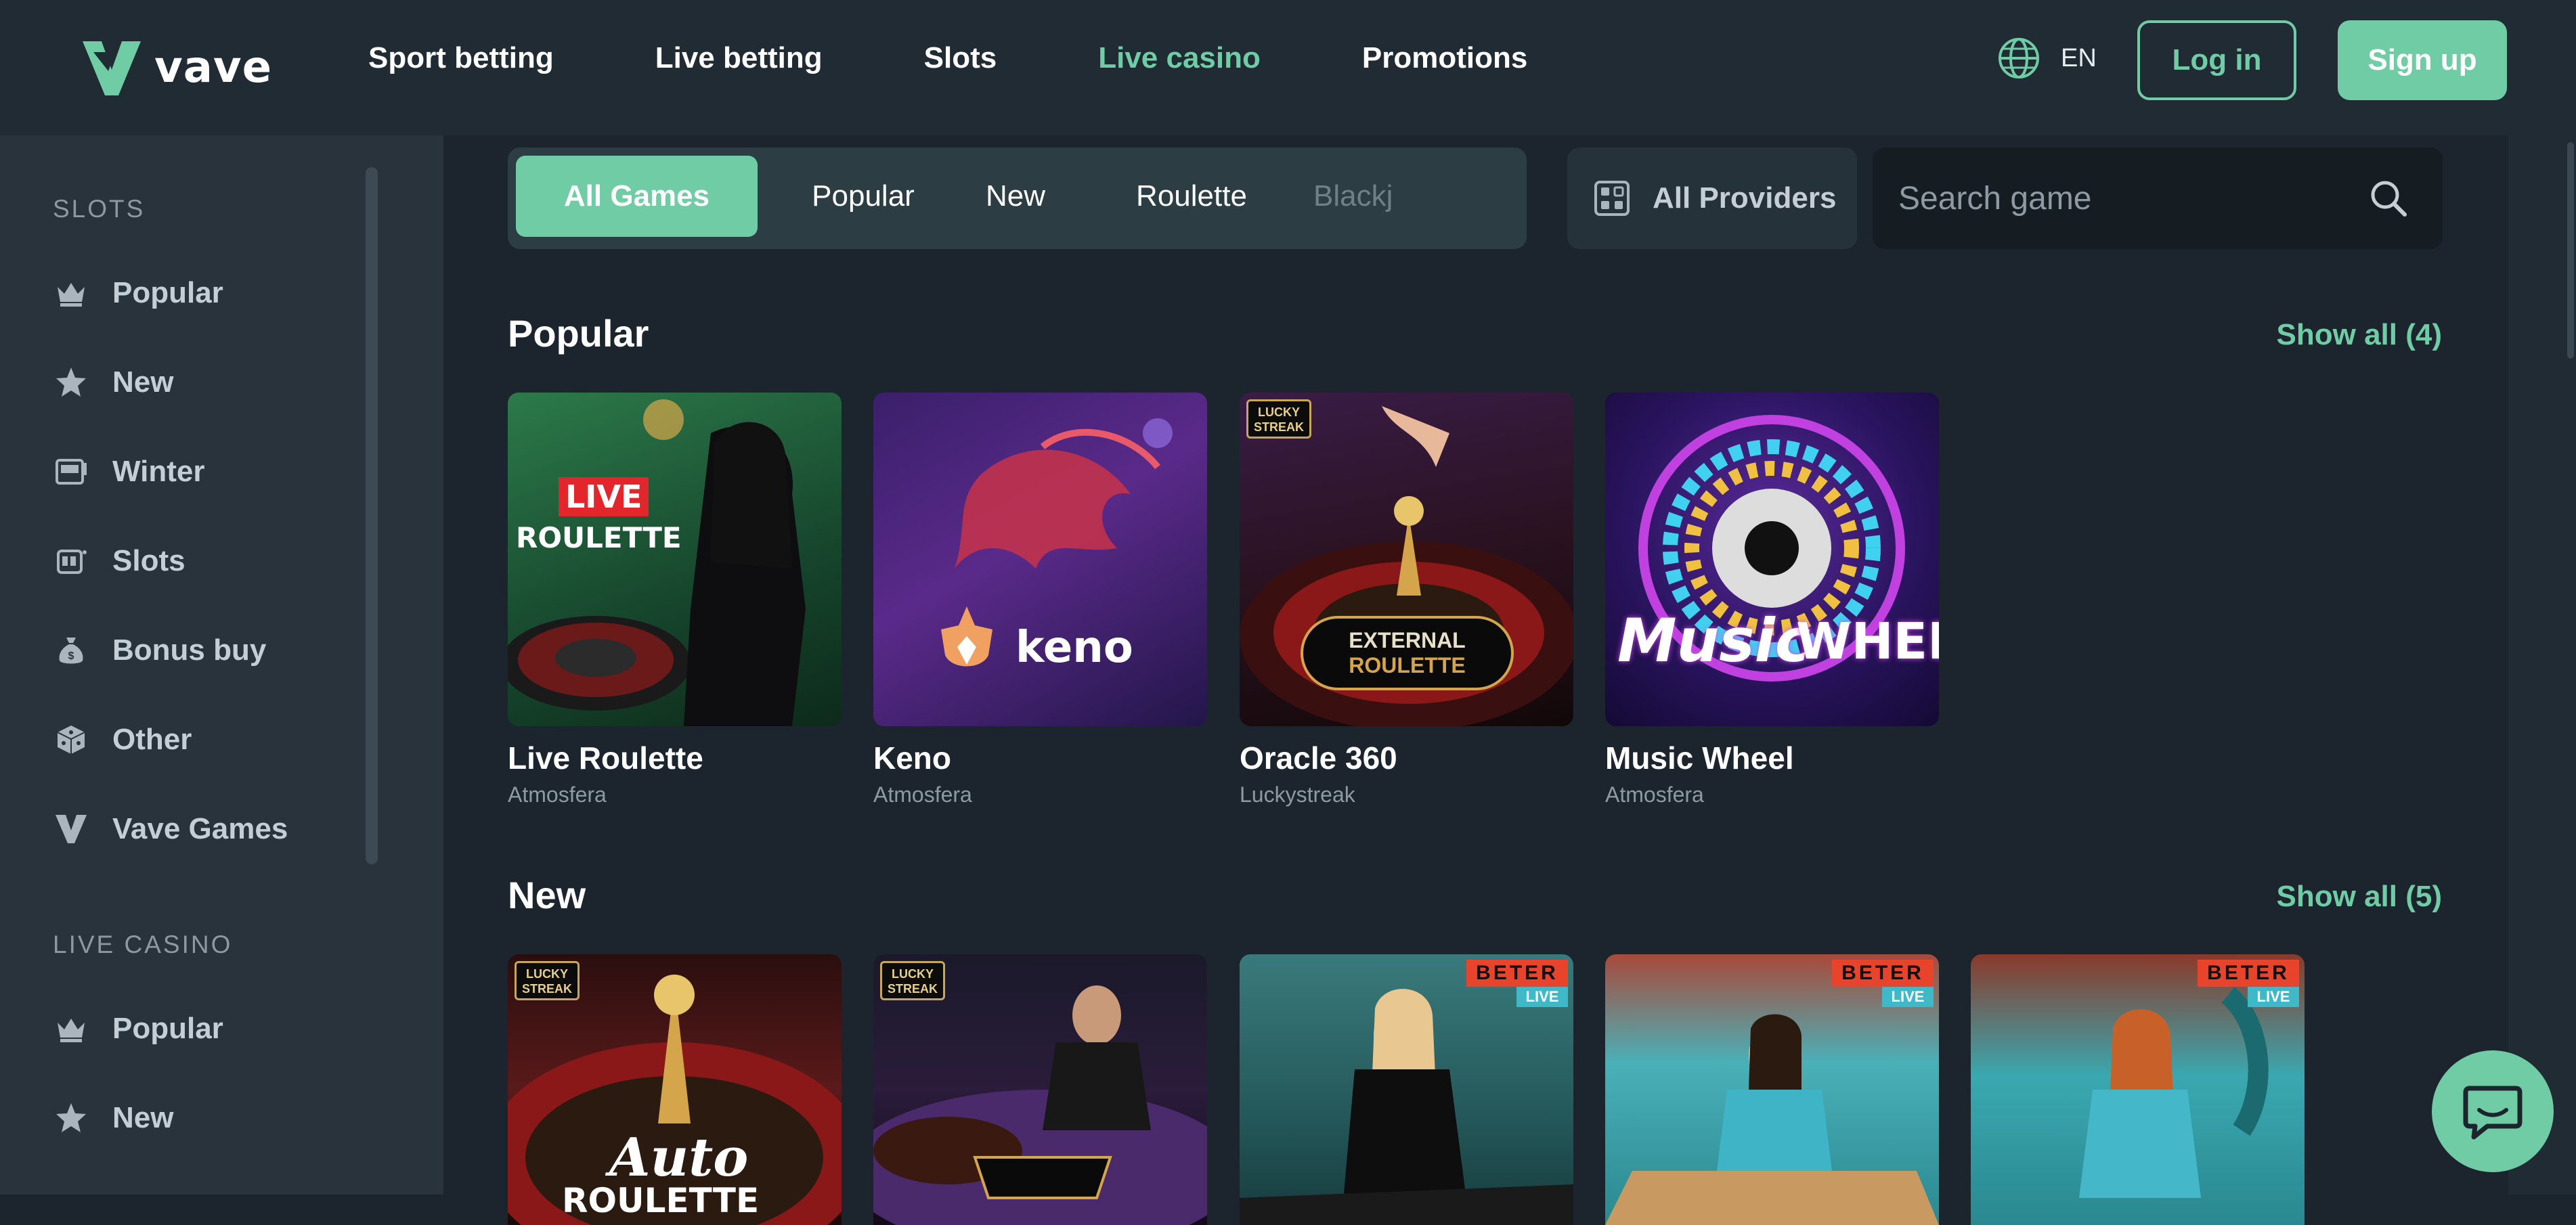 The width and height of the screenshot is (2576, 1225). Describe the element at coordinates (1064, 493) in the screenshot. I see `dragon-artwork` at that location.